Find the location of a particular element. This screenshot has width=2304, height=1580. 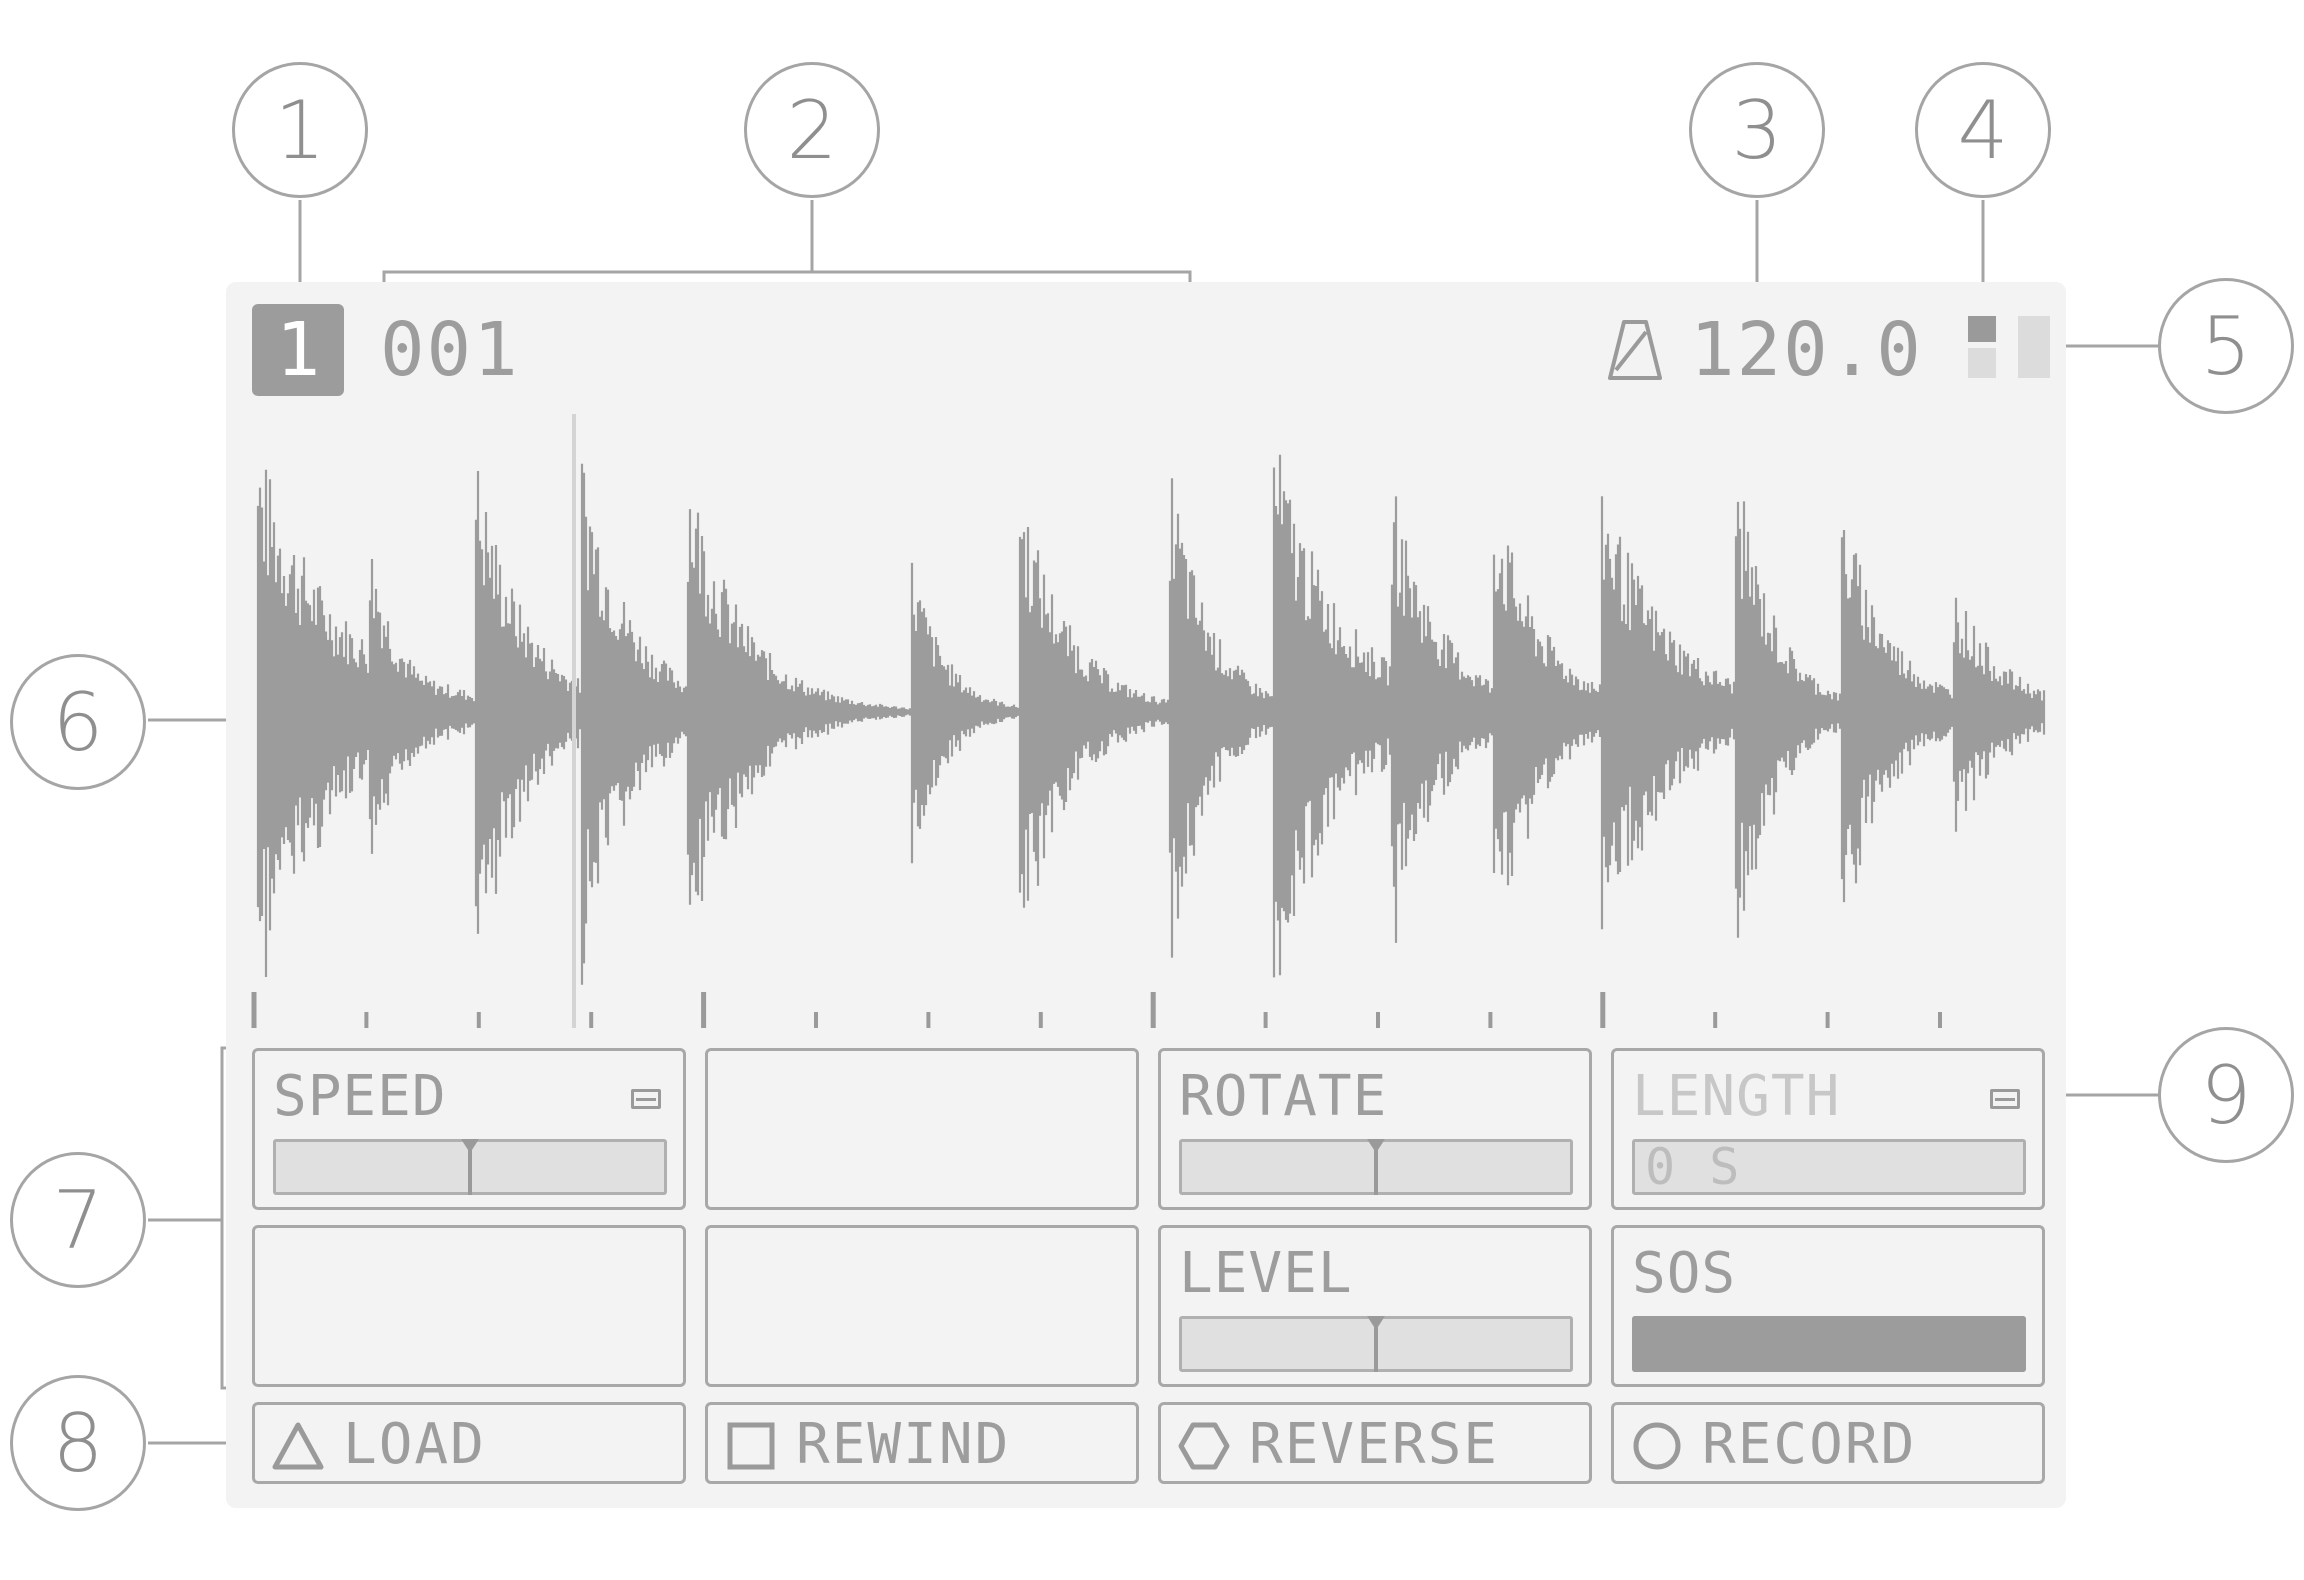

param-label: ROTATE is located at coordinates (1283, 1096).